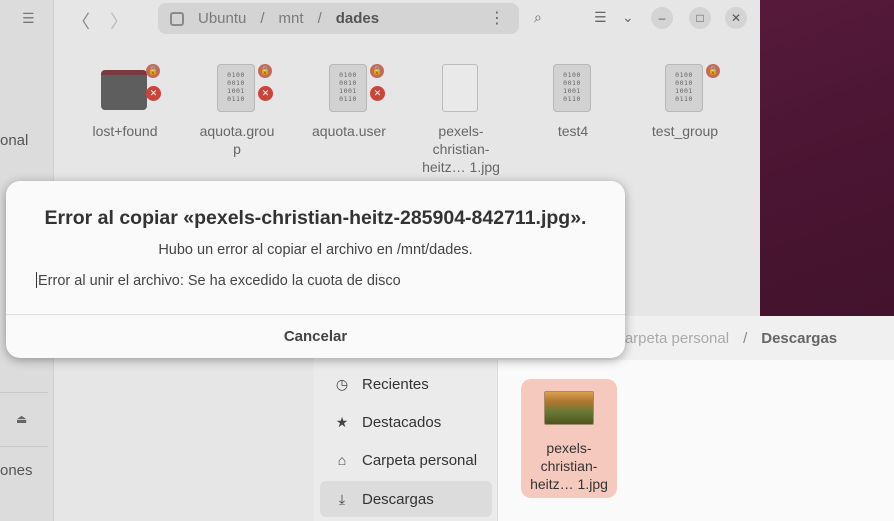  I want to click on sidebar-item-label: Recientes, so click(395, 384).